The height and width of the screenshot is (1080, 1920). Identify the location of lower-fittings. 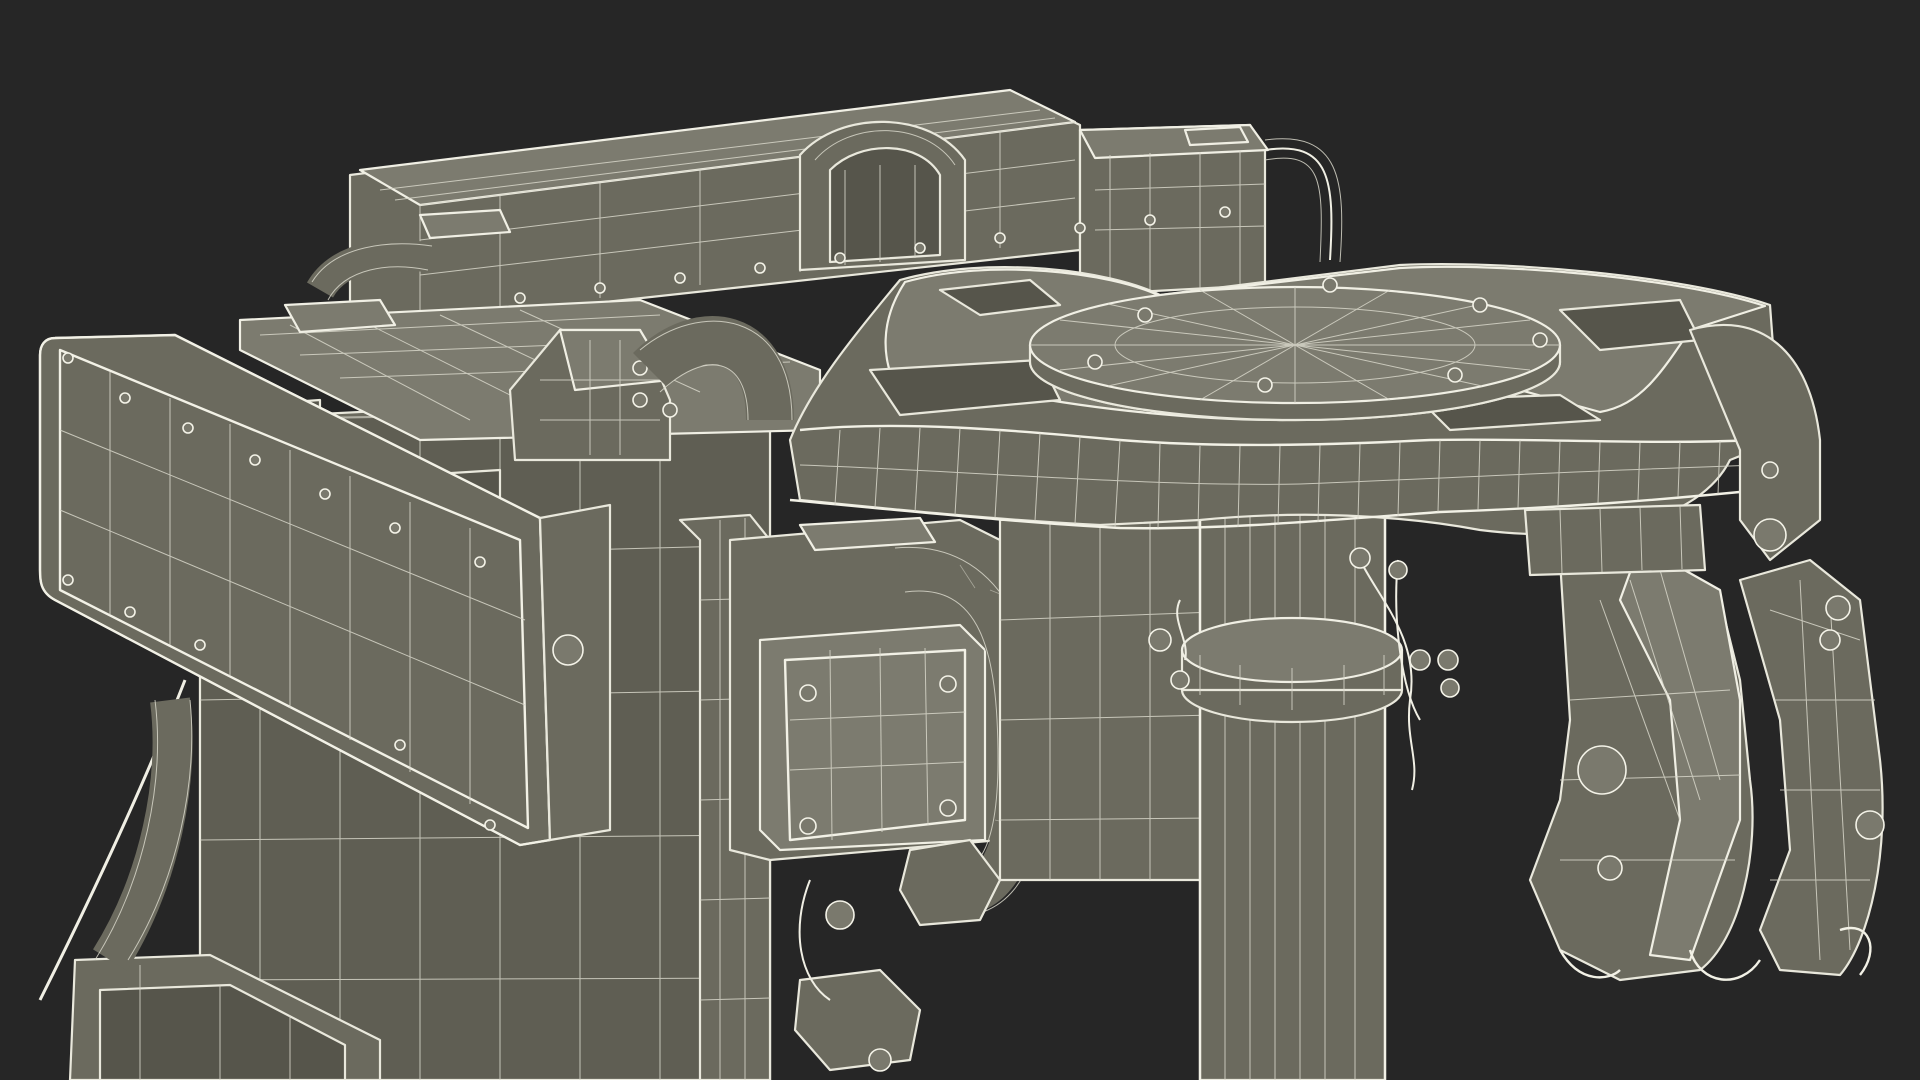
(897, 955).